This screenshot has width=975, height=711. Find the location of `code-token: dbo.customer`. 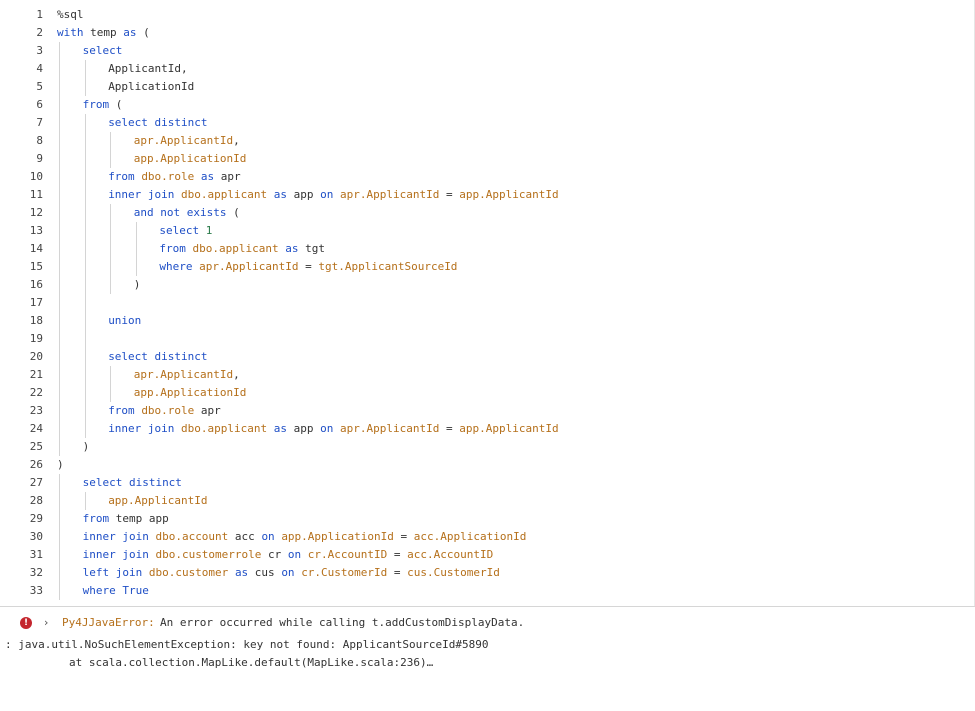

code-token: dbo.customer is located at coordinates (188, 572).